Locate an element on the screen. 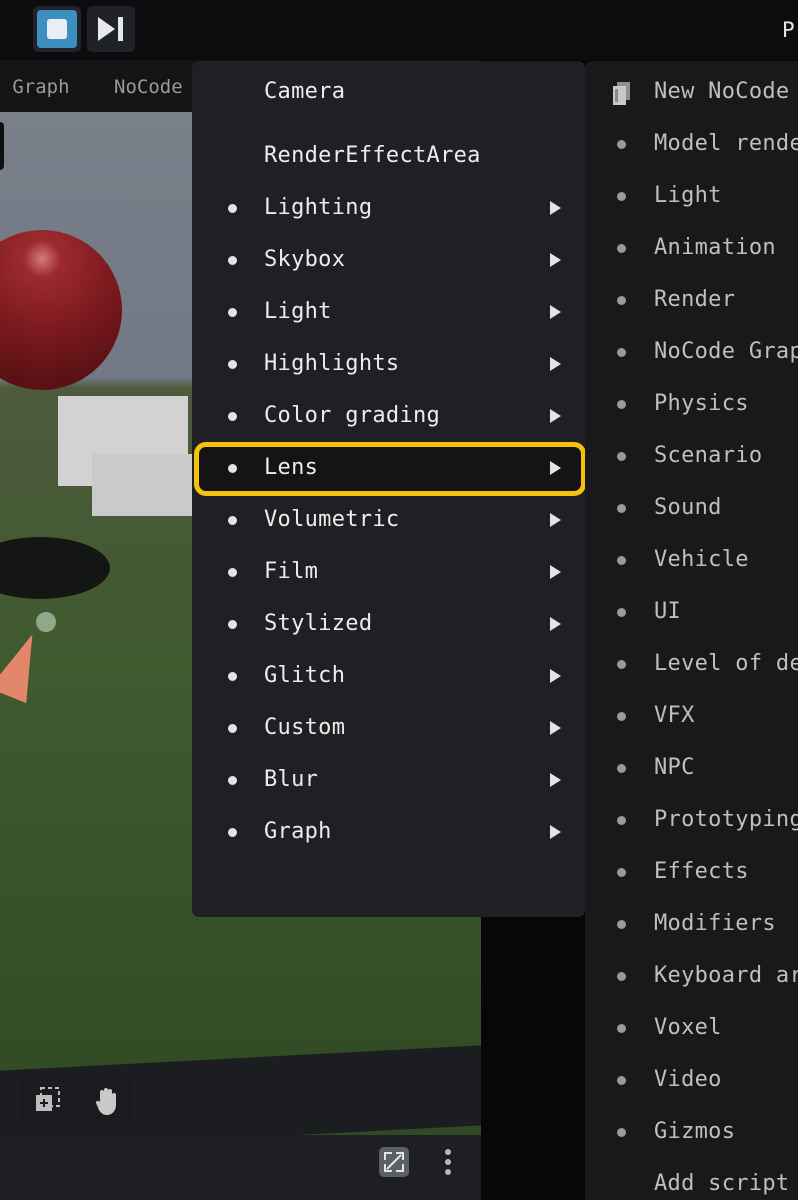 The height and width of the screenshot is (1200, 798). menu-item-volumetric: Volumetric is located at coordinates (388, 519).